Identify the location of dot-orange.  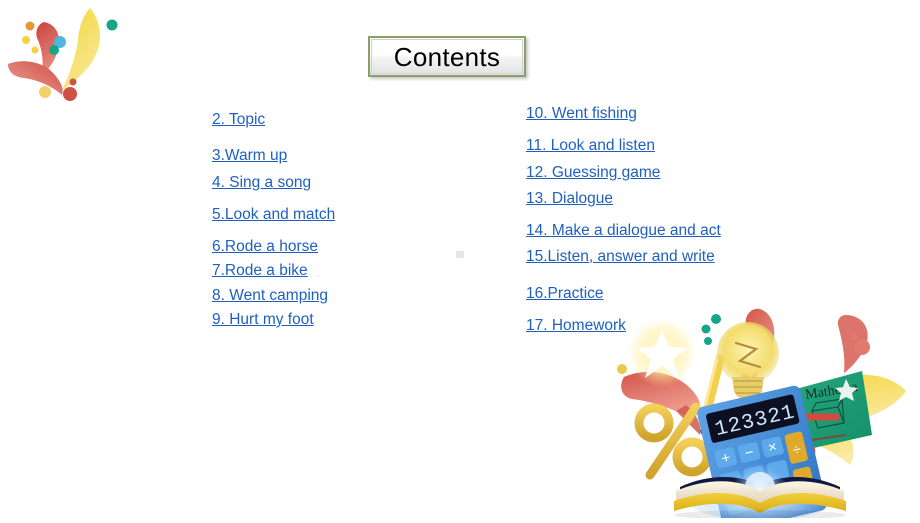
(30, 26).